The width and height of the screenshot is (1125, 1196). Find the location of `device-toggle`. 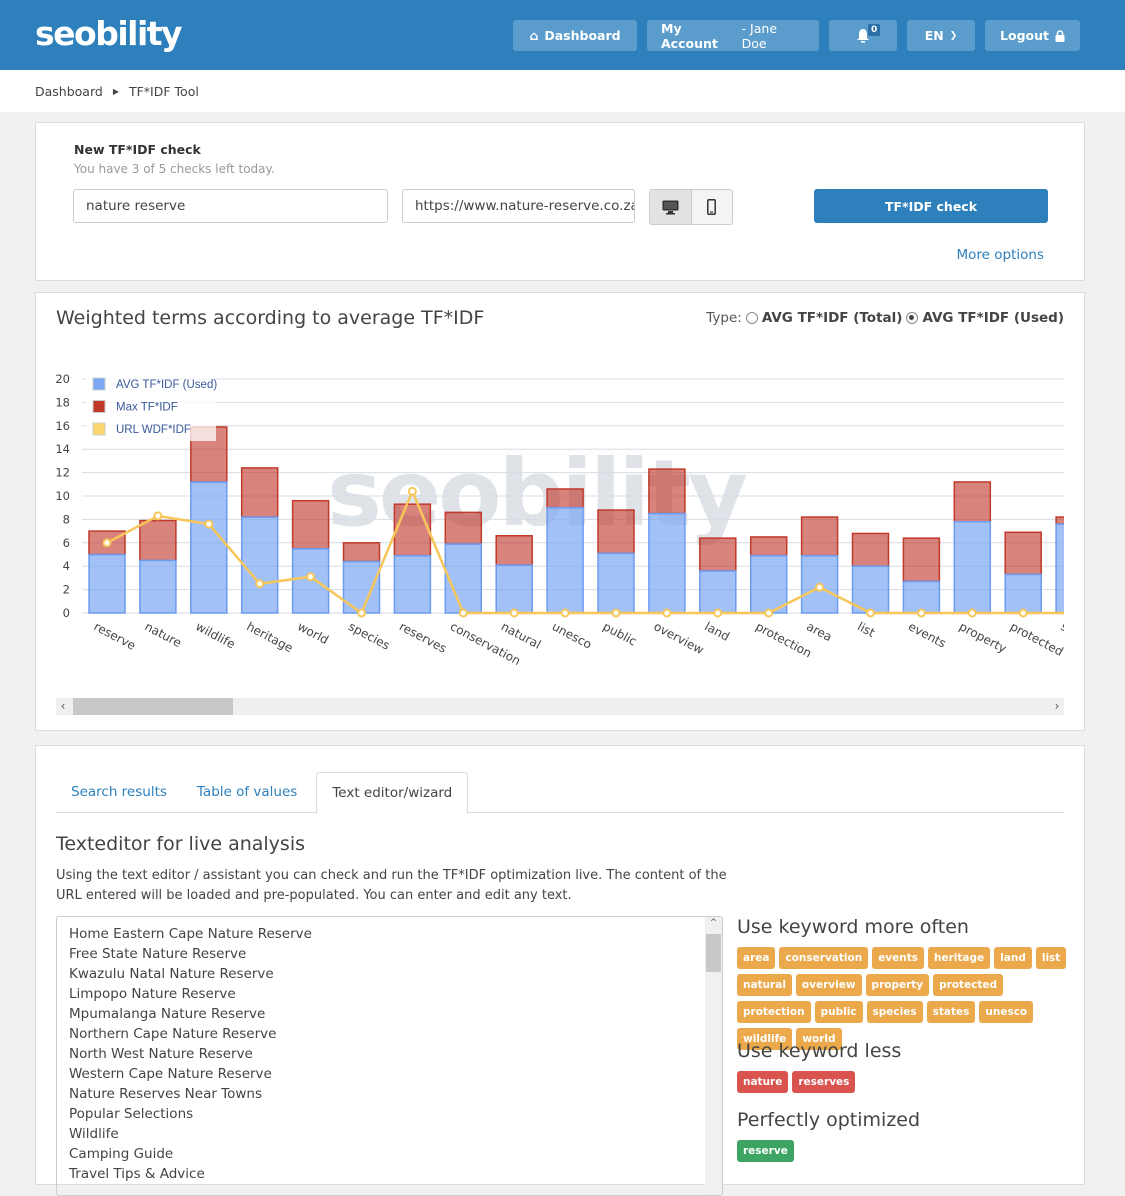

device-toggle is located at coordinates (691, 207).